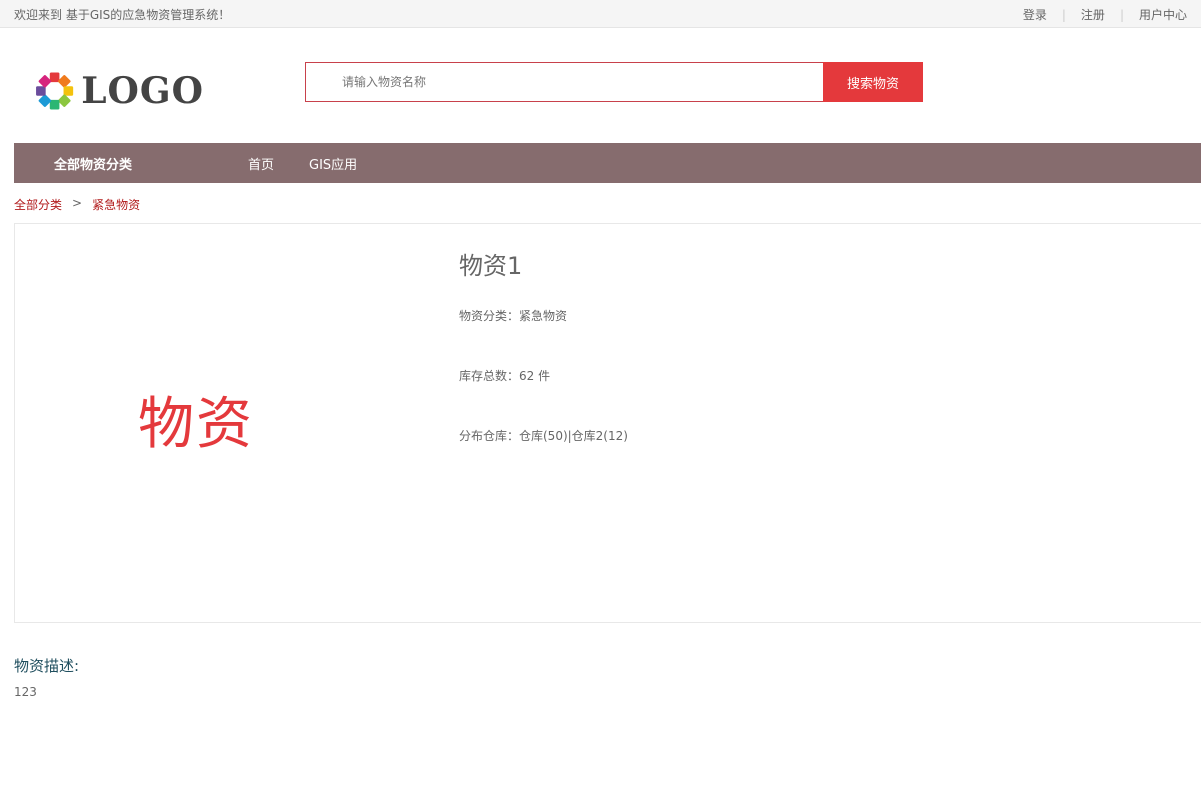 This screenshot has width=1201, height=789. I want to click on search-input, so click(564, 82).